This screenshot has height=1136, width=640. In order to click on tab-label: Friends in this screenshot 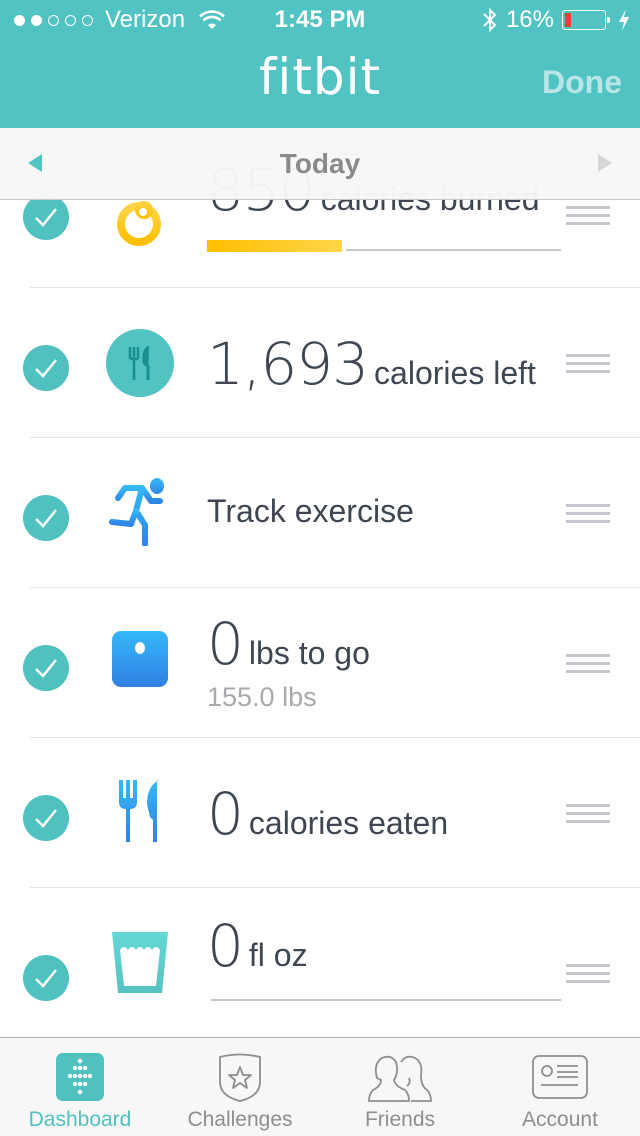, I will do `click(400, 1119)`.